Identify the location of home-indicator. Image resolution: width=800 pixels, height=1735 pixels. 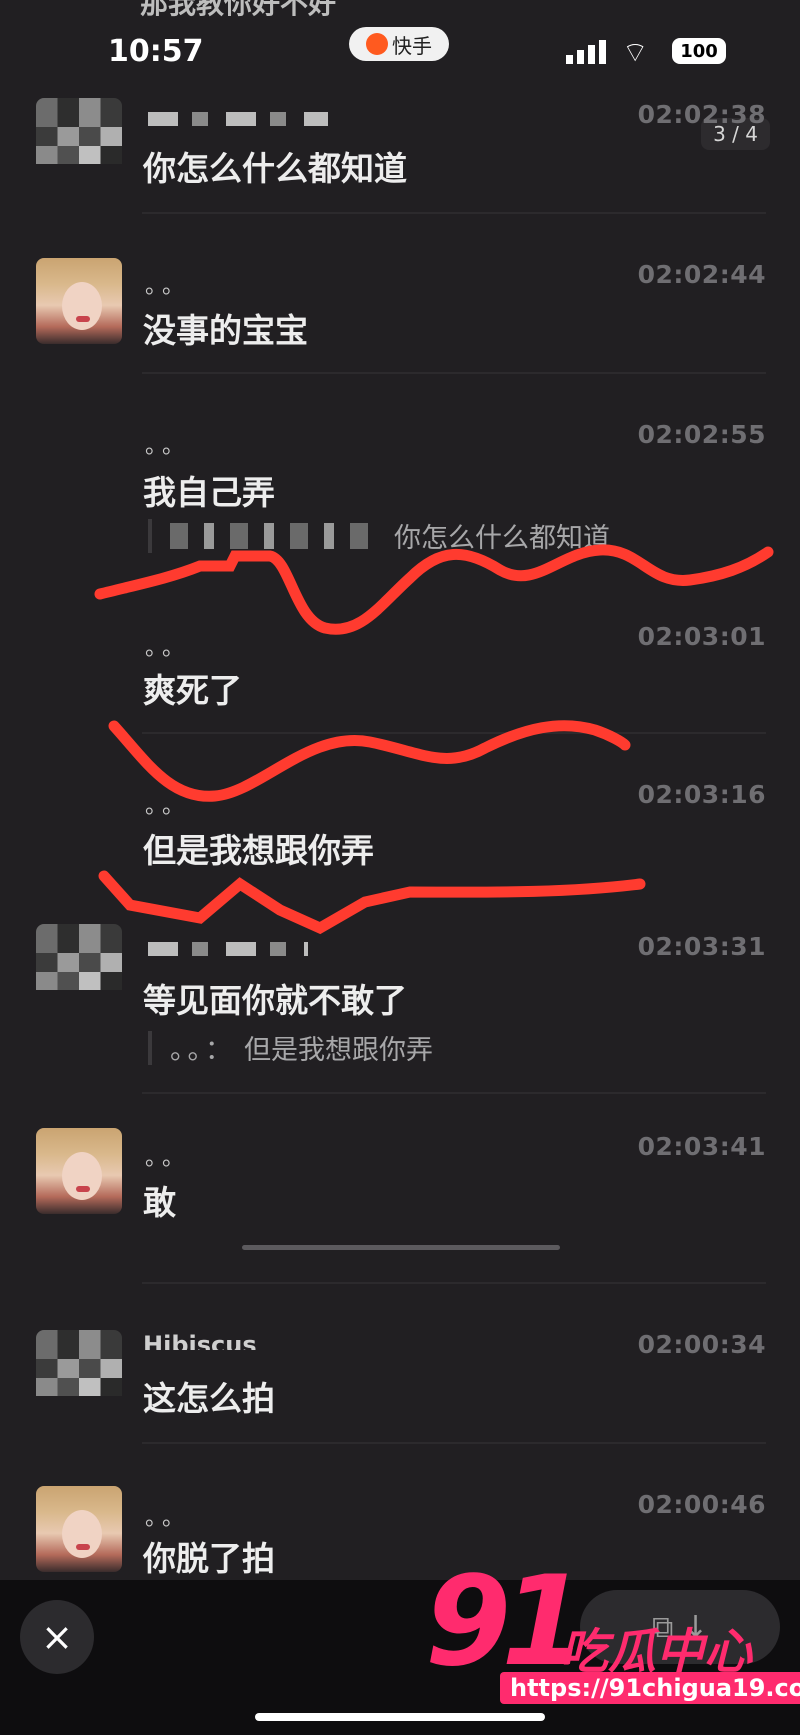
(400, 1717).